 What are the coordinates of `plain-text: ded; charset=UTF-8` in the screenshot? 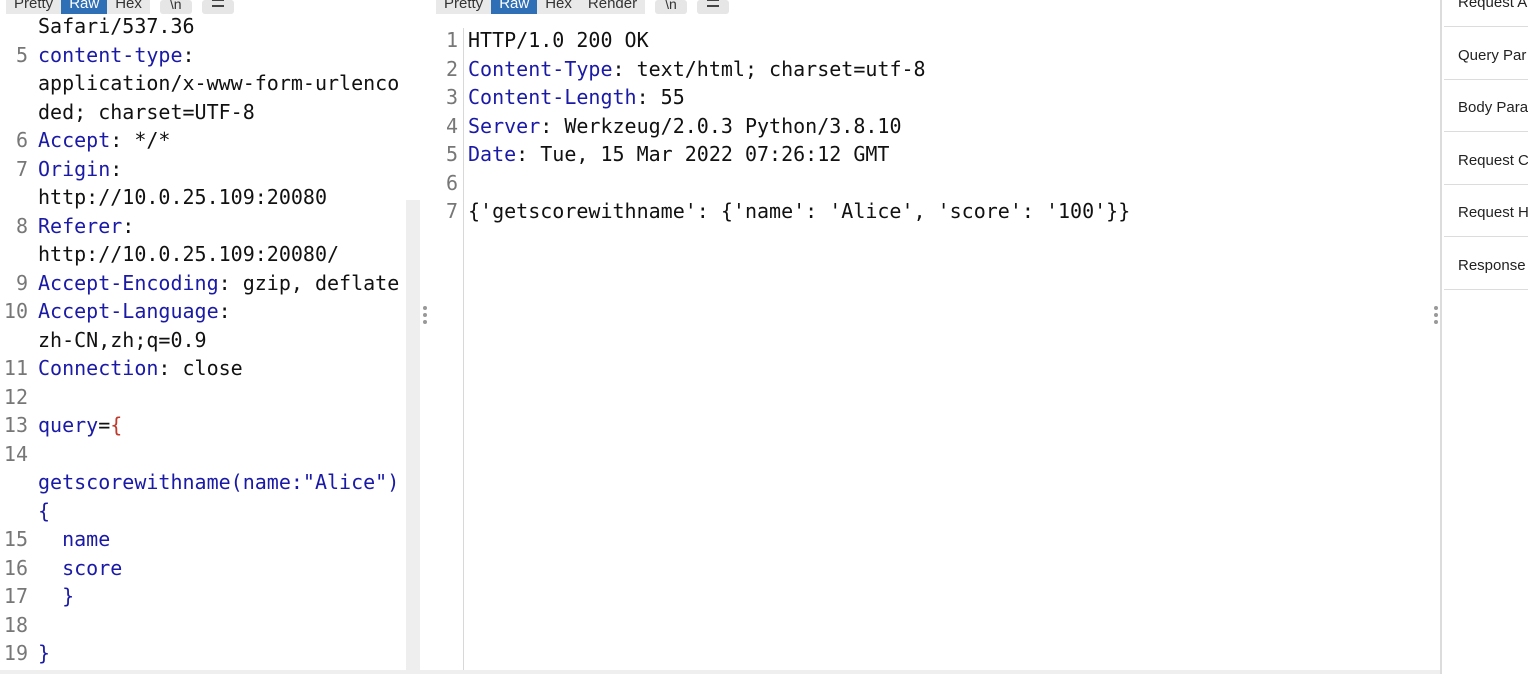 It's located at (146, 111).